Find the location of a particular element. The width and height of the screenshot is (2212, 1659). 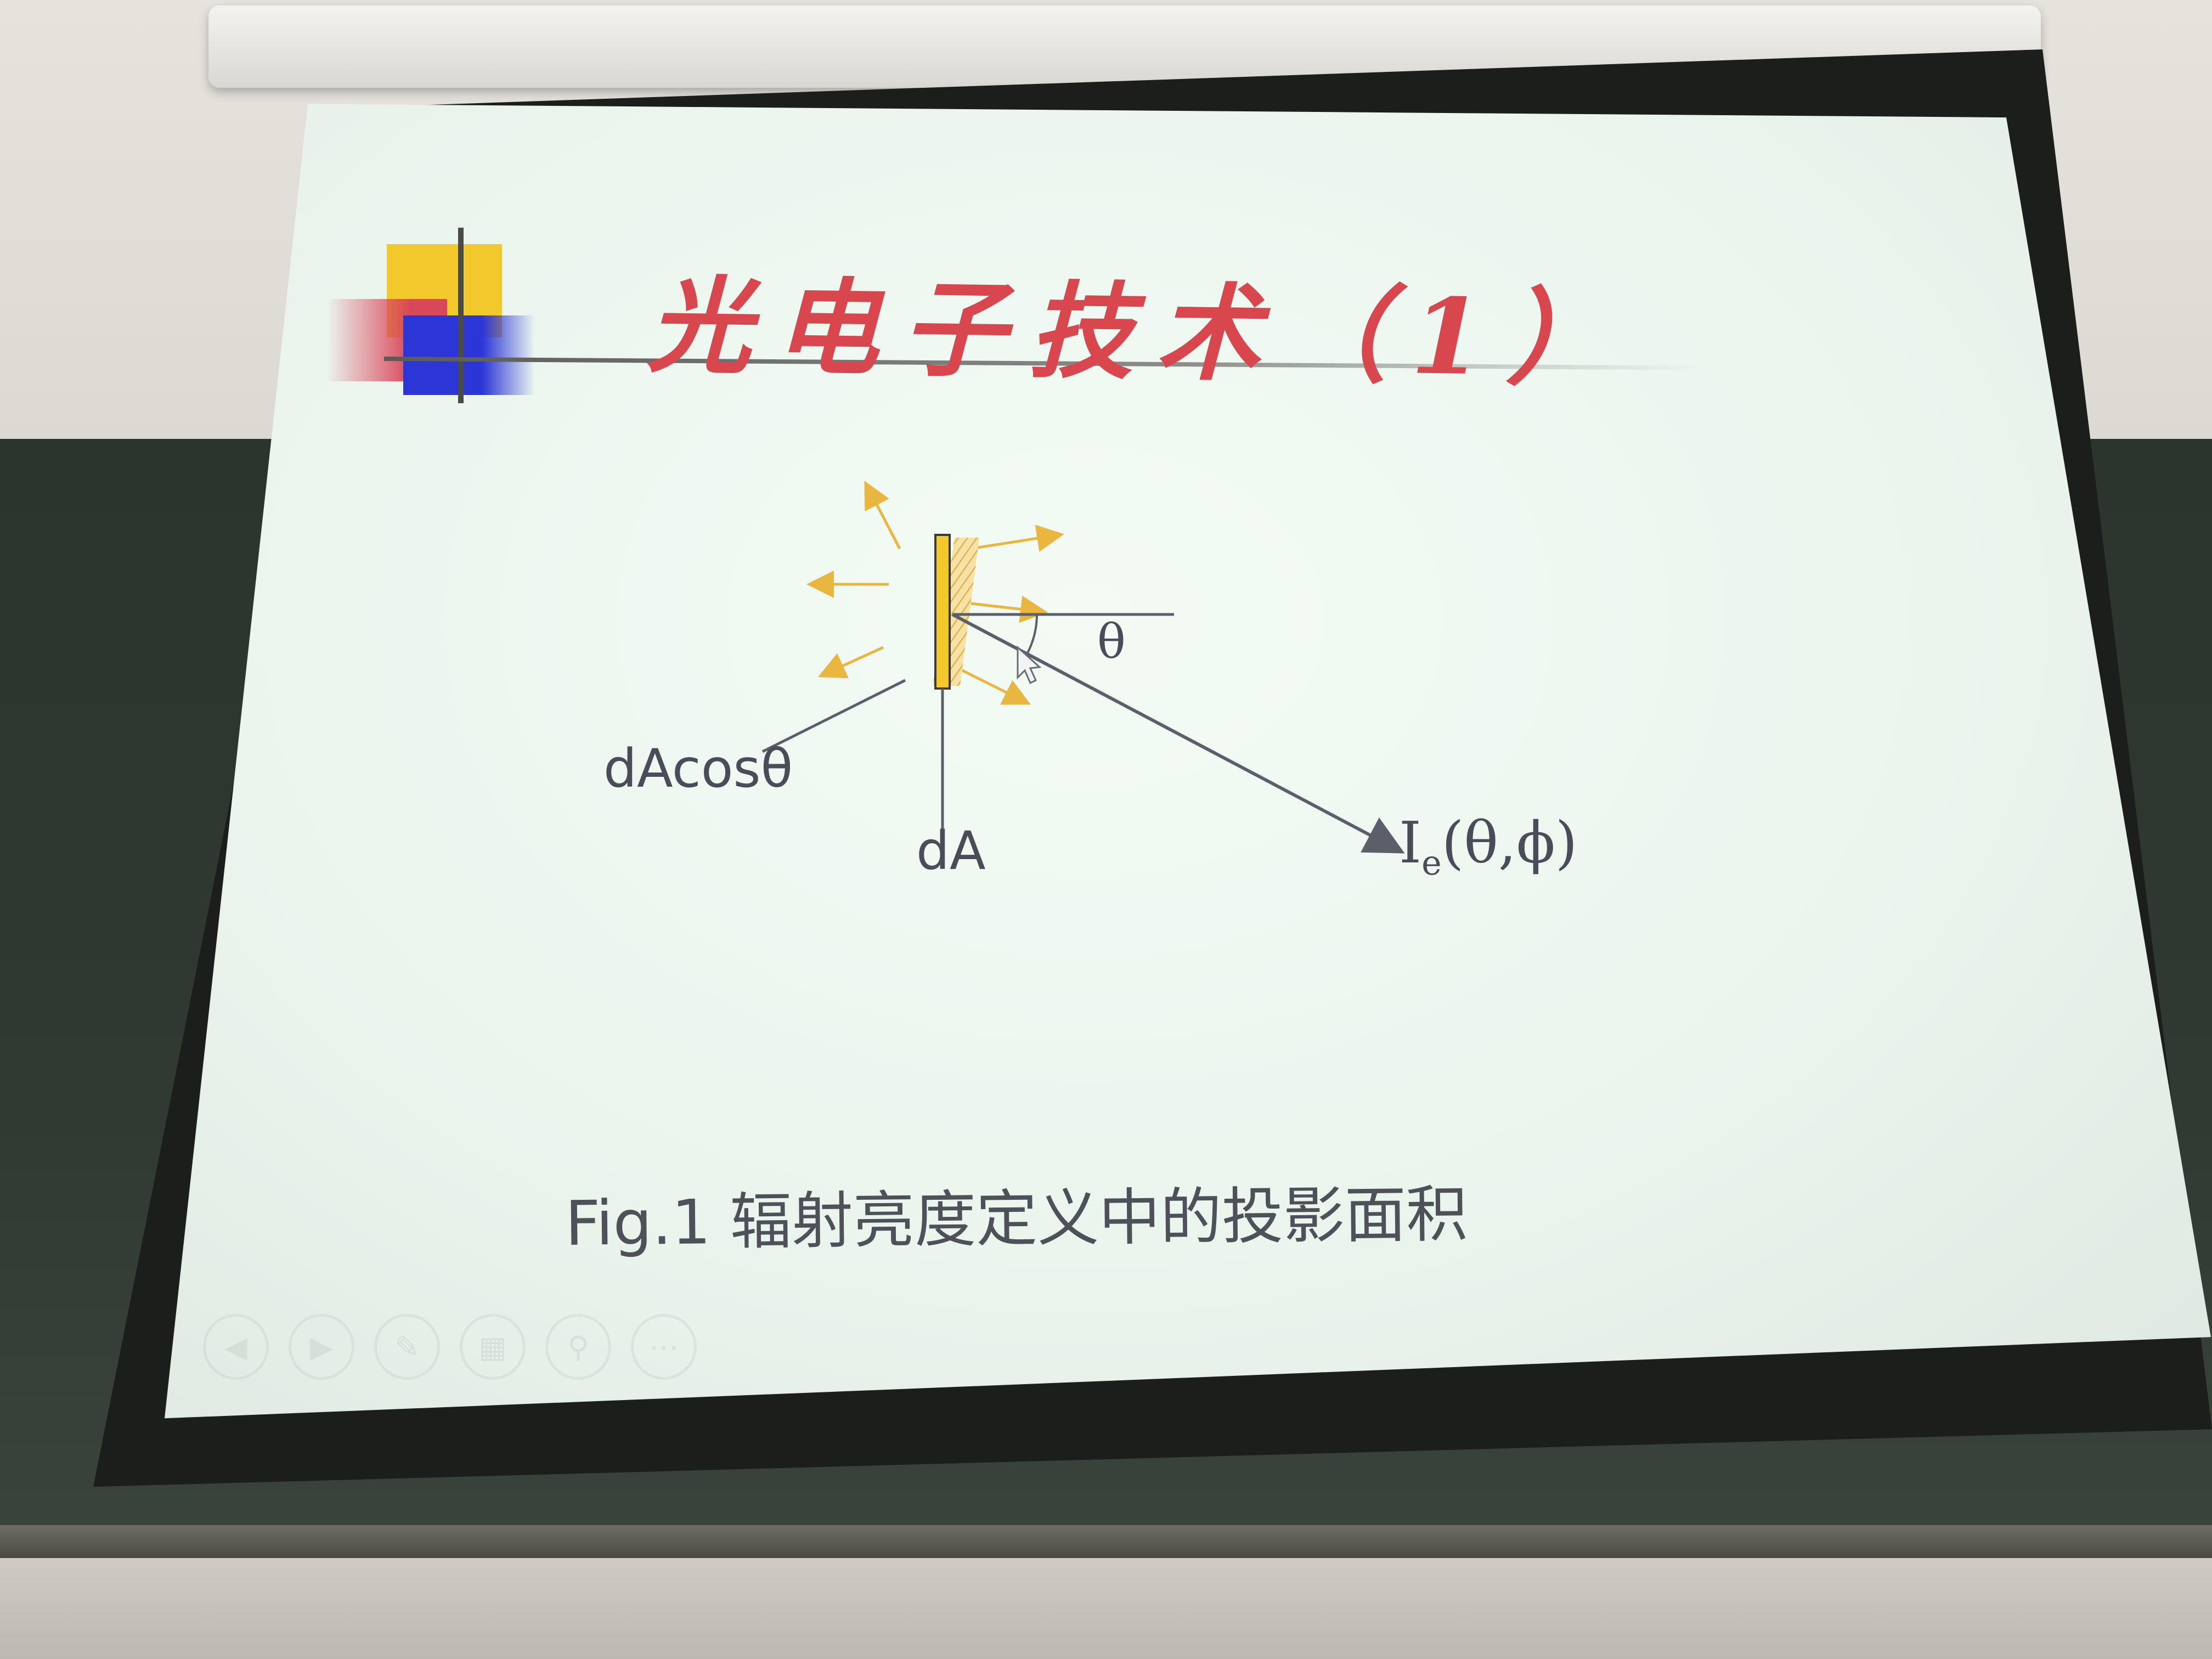

zoom-button: ⚲ is located at coordinates (578, 1347).